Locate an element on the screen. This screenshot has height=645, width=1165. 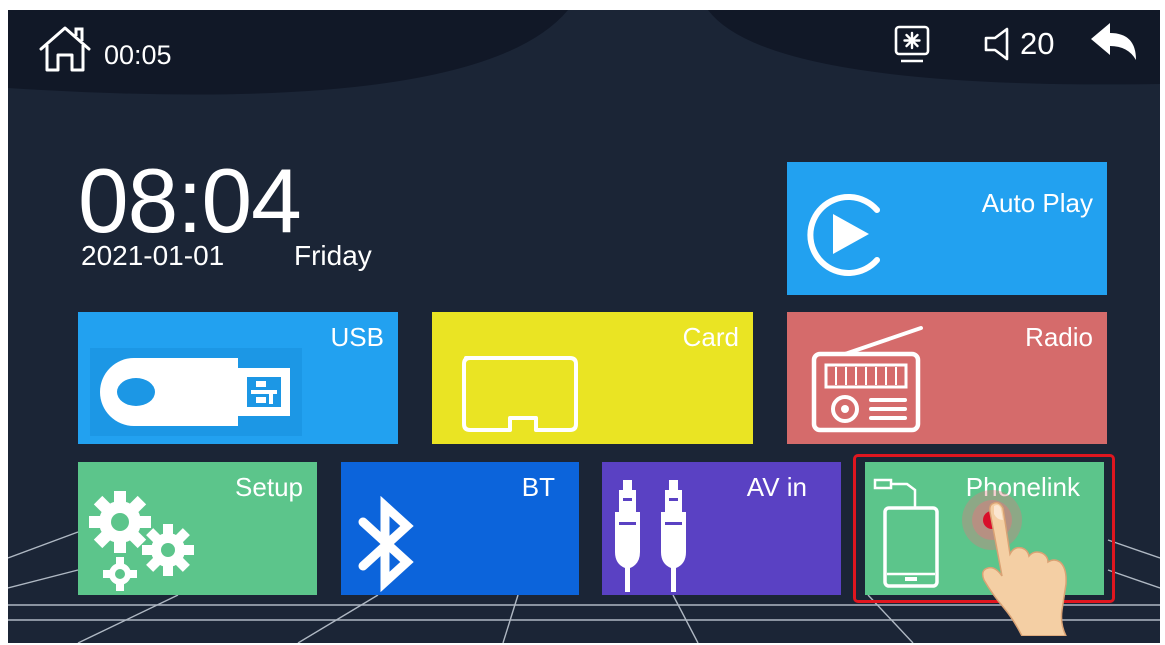
bluetooth-icon is located at coordinates (386, 544).